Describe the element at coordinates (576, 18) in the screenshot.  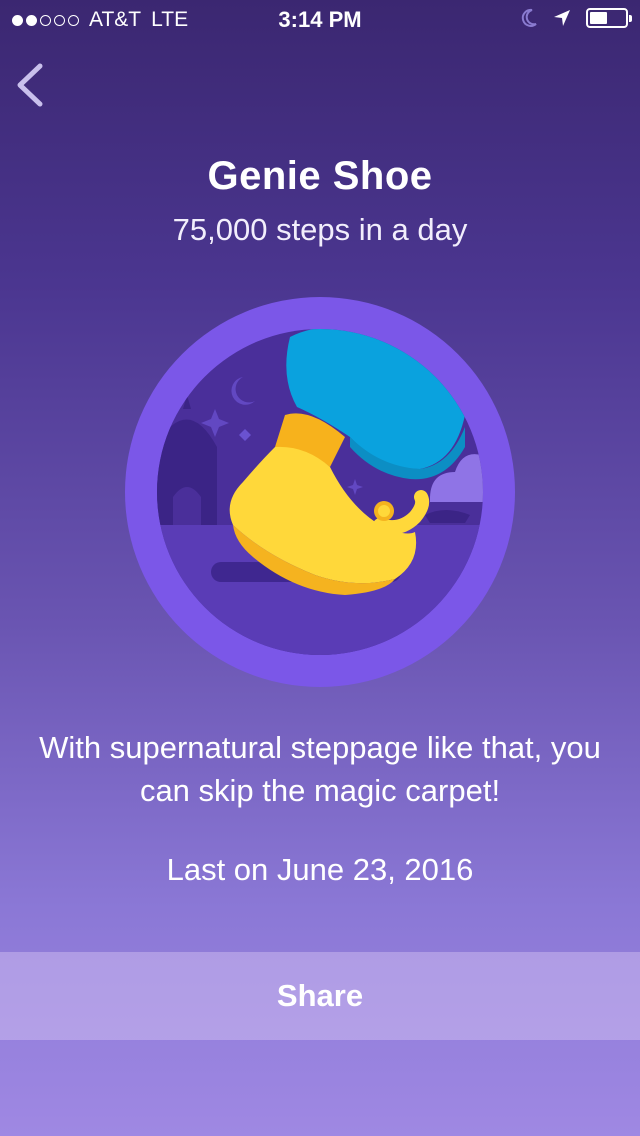
I see `status-right` at that location.